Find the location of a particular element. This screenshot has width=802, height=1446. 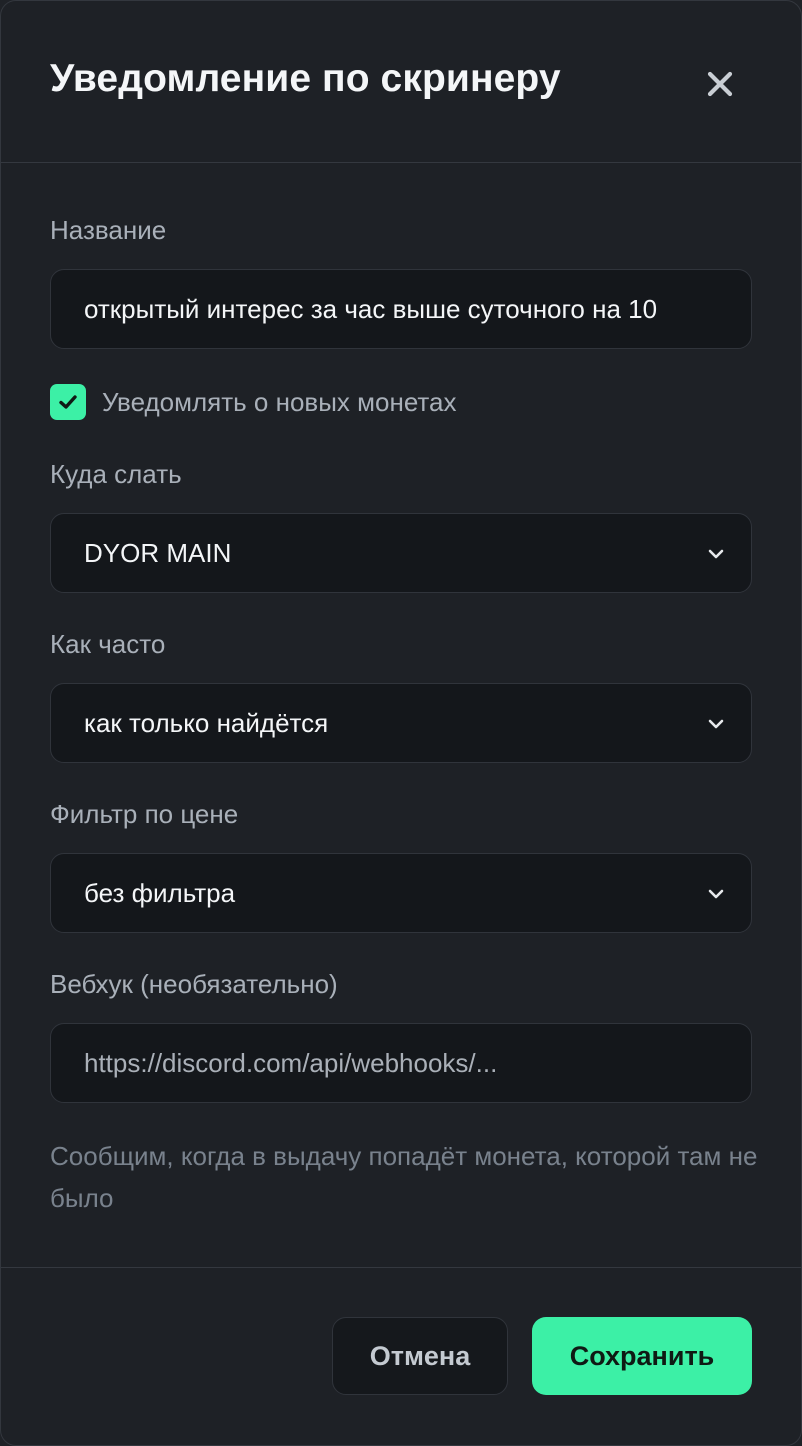

price-filter-select: без фильтра is located at coordinates (401, 893).